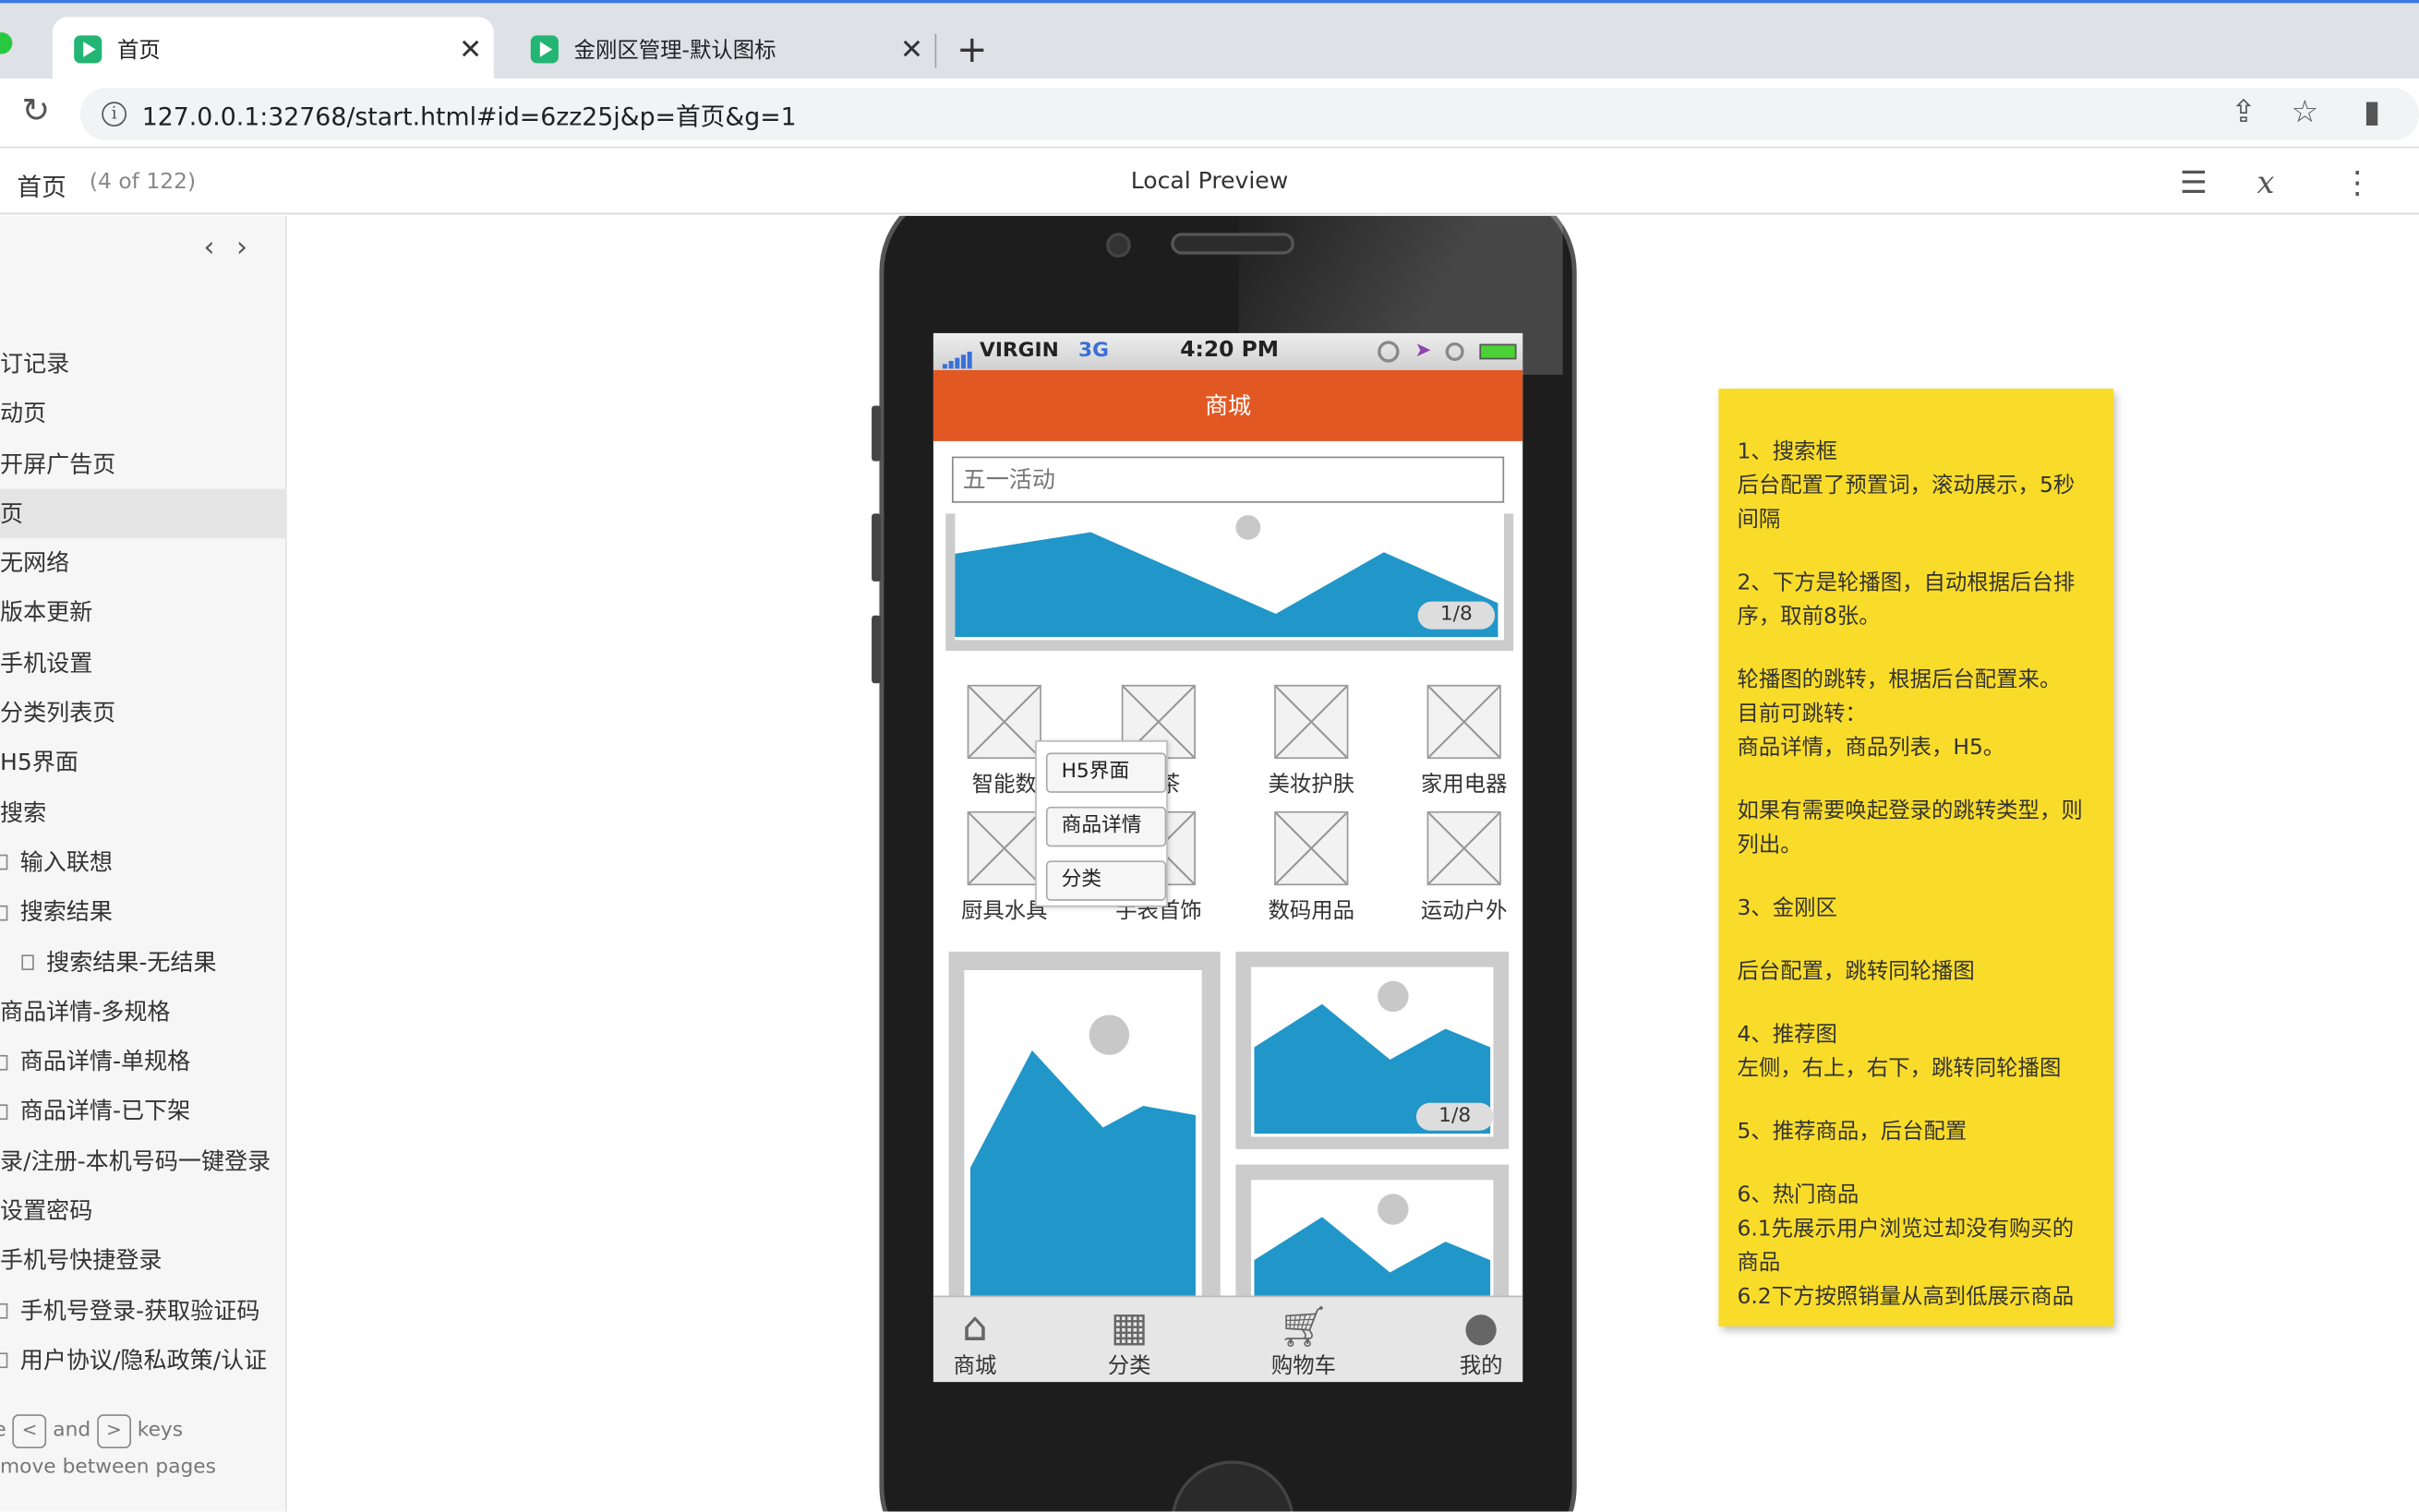  I want to click on kingkong-item: 美妆护肤, so click(1311, 741).